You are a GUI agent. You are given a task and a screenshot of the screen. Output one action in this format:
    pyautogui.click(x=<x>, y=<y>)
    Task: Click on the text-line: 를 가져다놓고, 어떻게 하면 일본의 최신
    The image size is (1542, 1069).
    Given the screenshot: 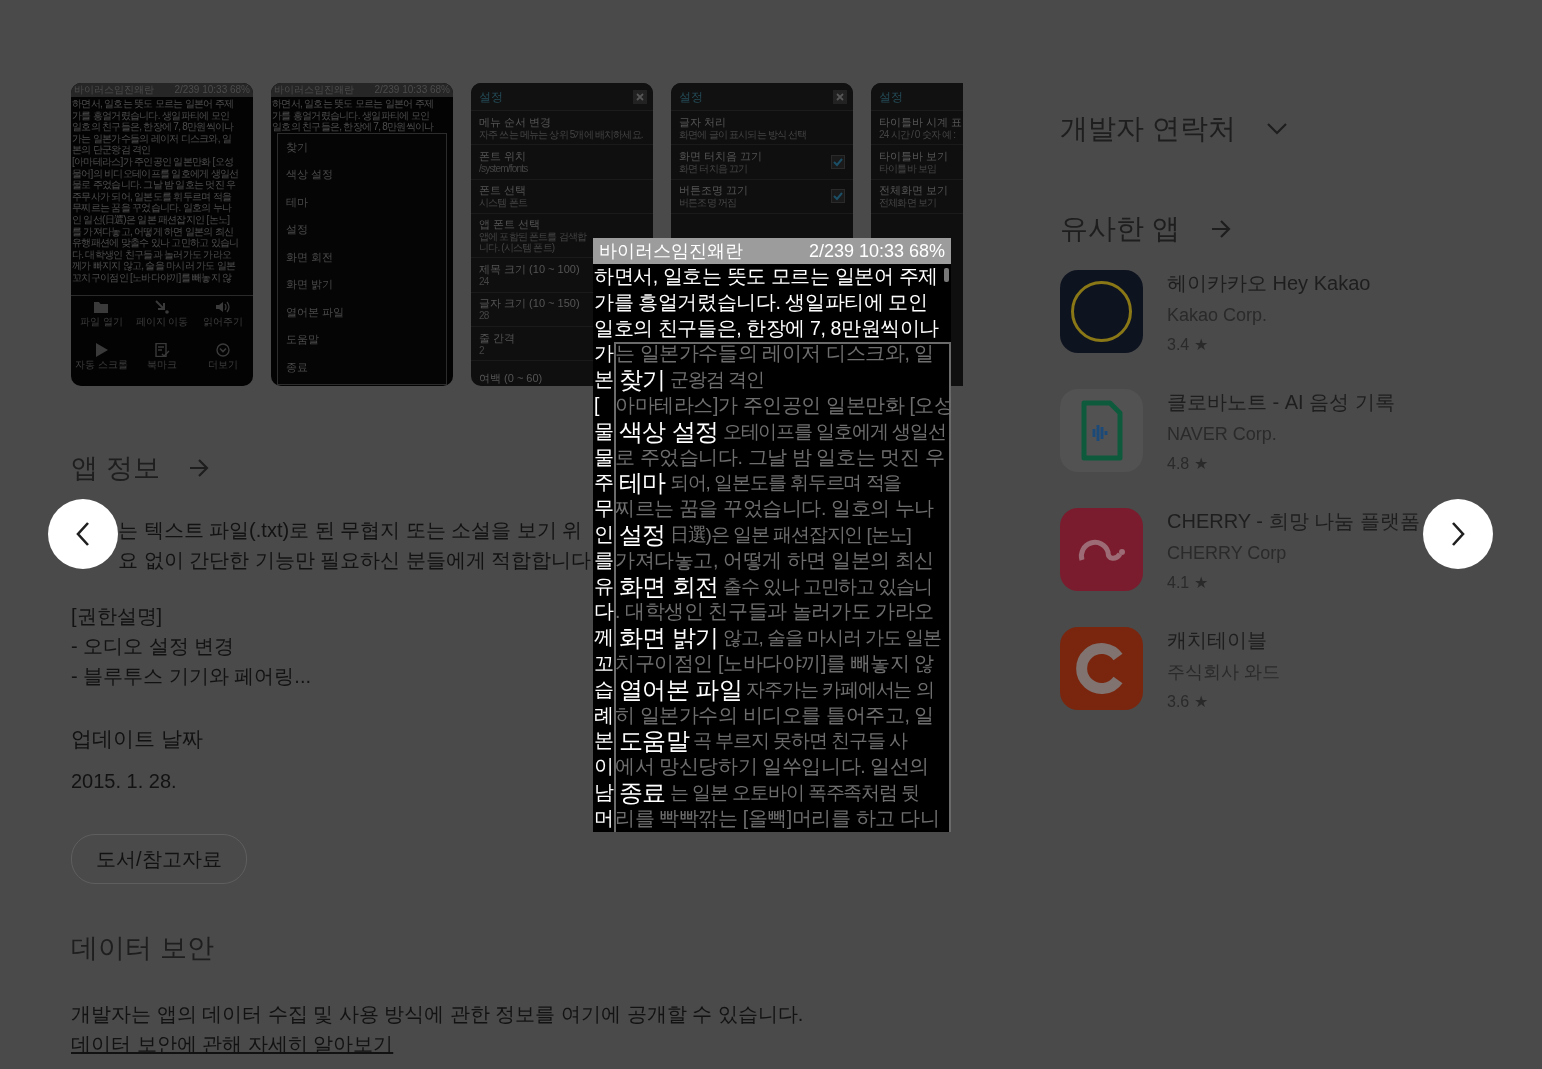 What is the action you would take?
    pyautogui.click(x=153, y=231)
    